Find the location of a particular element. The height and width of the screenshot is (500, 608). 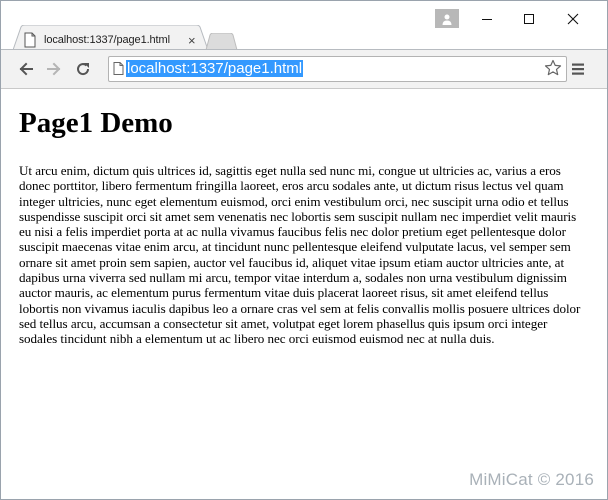

reload-icon is located at coordinates (83, 69).